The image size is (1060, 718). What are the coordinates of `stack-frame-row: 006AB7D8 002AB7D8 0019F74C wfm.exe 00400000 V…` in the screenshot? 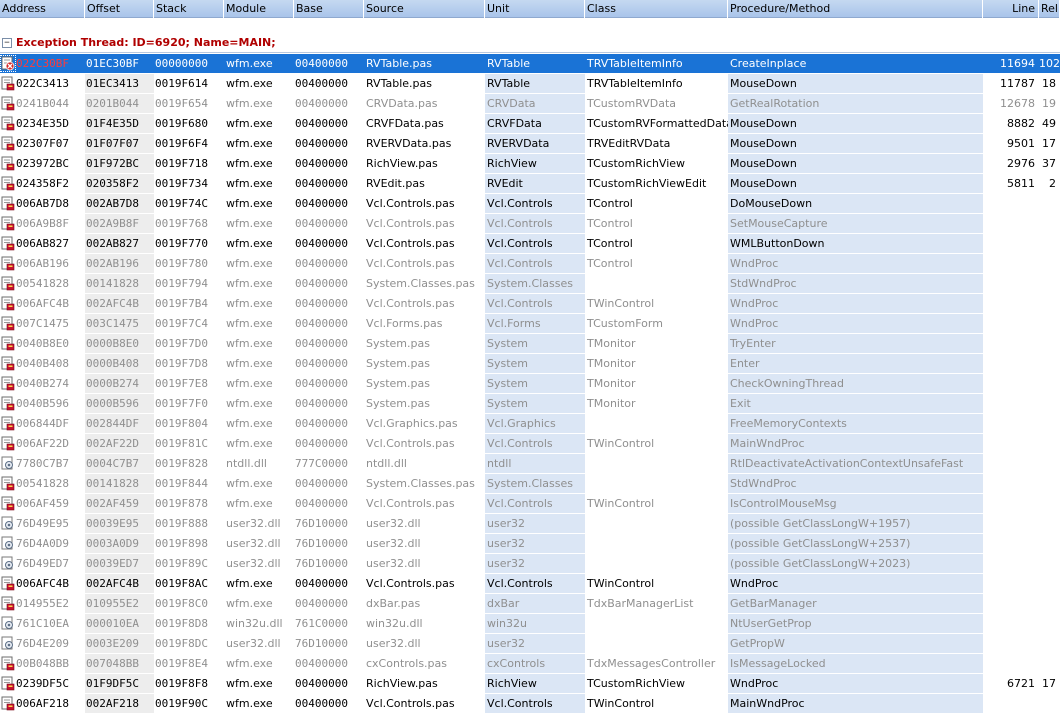 It's located at (530, 204).